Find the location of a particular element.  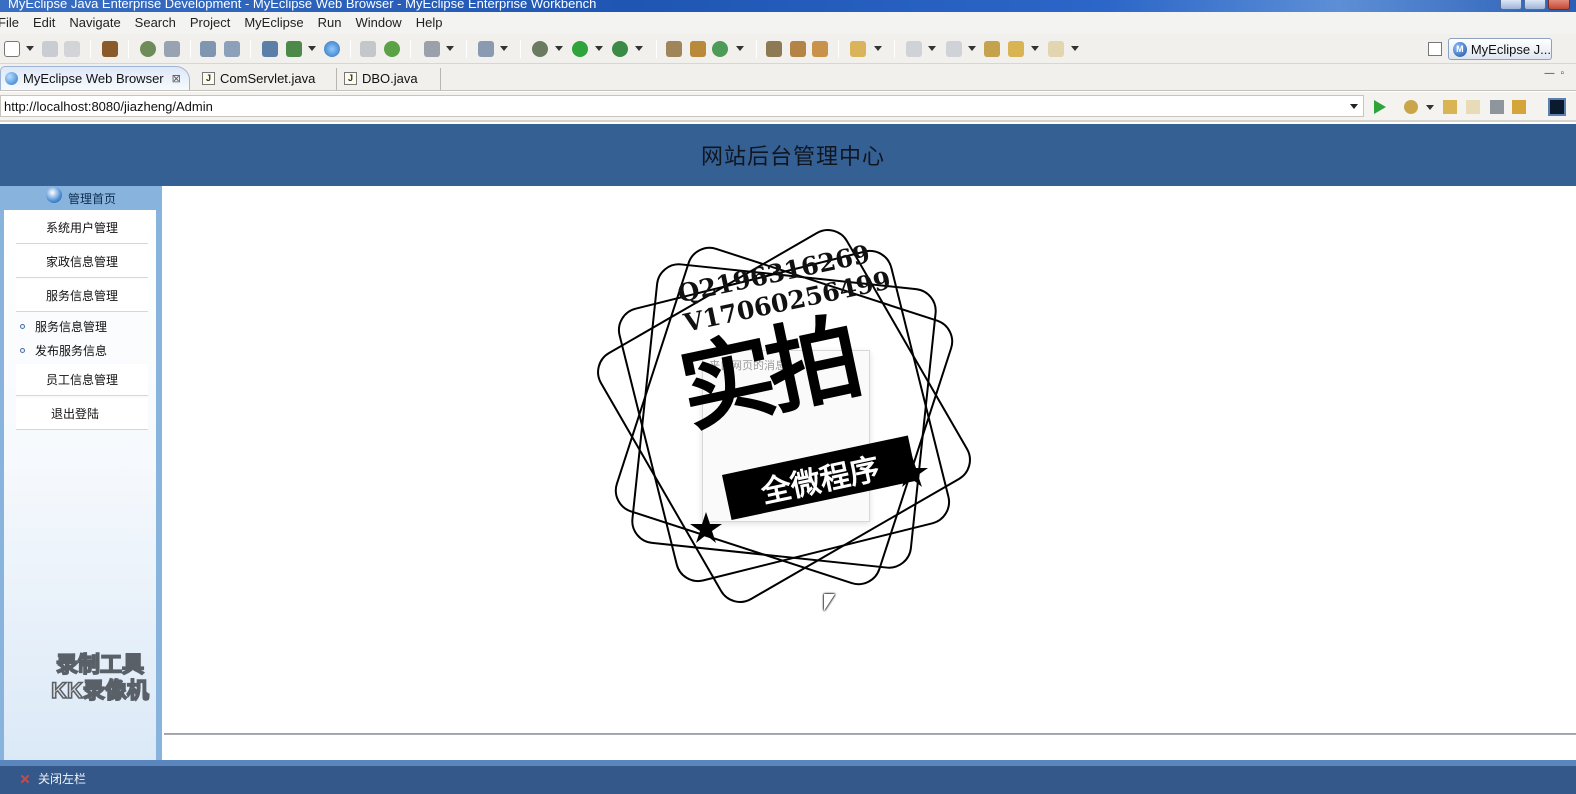

menu-help: Help is located at coordinates (429, 23).